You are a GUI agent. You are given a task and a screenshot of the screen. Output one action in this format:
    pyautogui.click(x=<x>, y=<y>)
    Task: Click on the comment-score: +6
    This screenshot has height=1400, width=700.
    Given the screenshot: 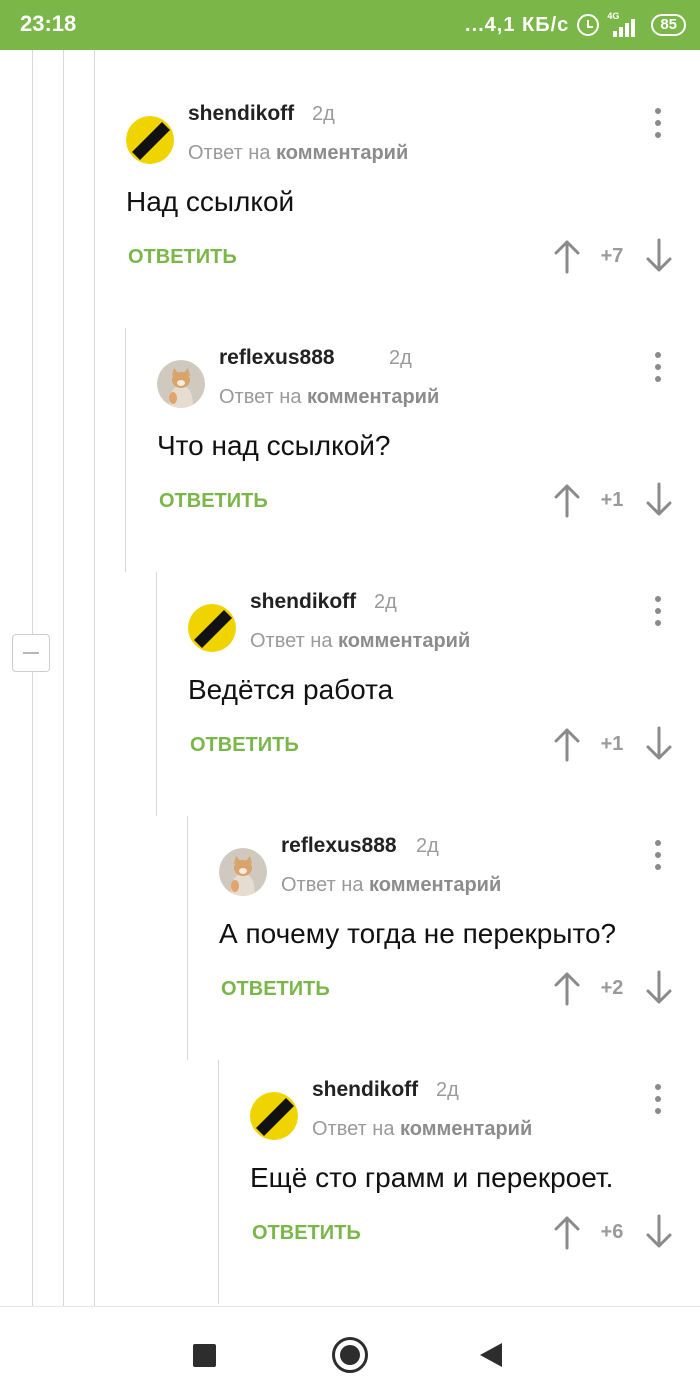 What is the action you would take?
    pyautogui.click(x=612, y=1232)
    